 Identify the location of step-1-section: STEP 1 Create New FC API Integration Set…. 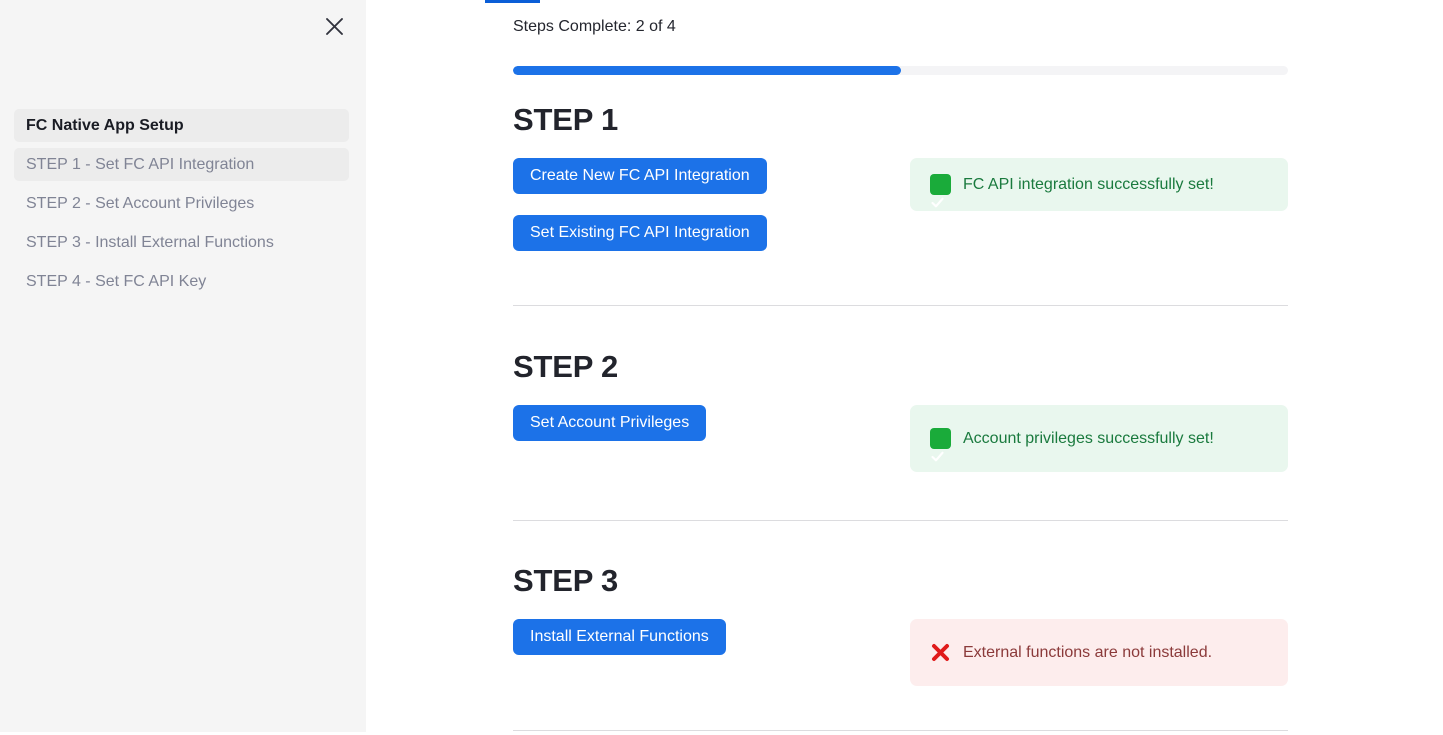
(900, 175).